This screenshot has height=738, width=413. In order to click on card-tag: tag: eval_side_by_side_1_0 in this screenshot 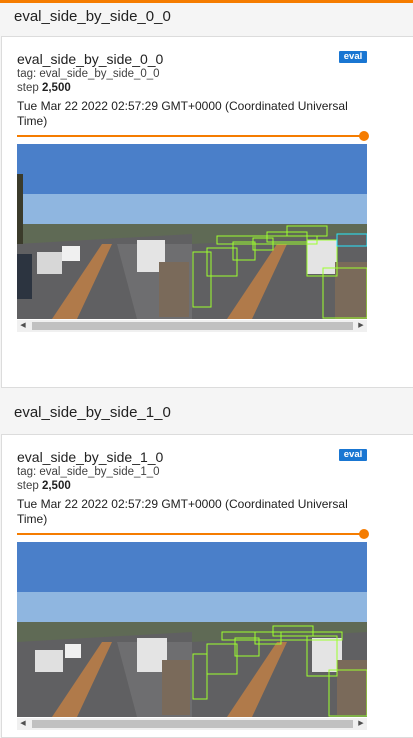, I will do `click(88, 472)`.